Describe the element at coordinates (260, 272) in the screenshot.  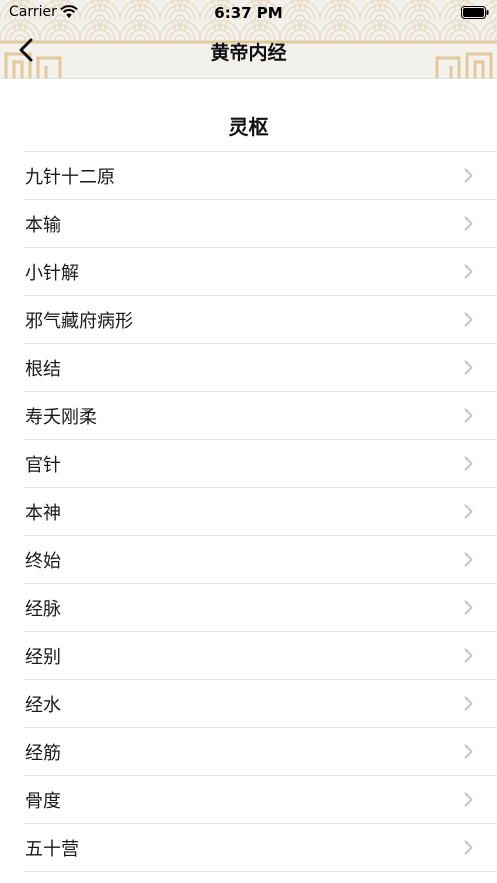
I see `list-item: 小针解` at that location.